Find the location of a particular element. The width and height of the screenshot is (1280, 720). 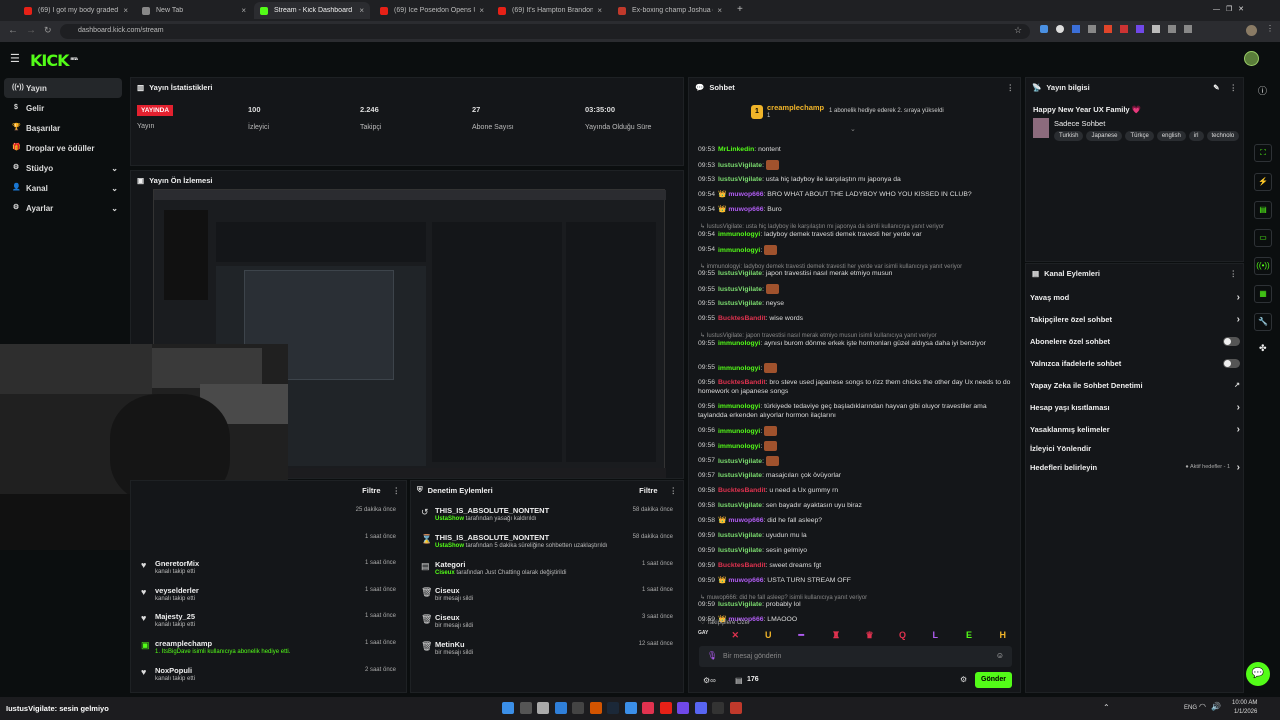

stream-tag: technolo is located at coordinates (1223, 136).